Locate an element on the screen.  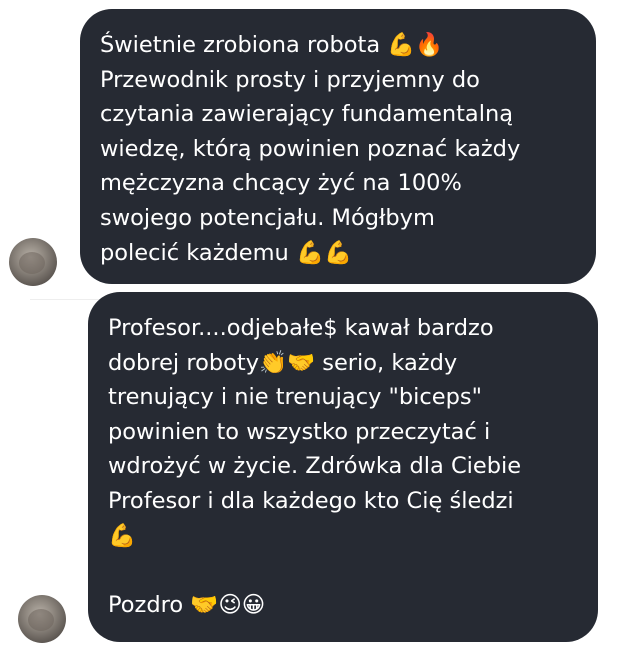
message-line: swojego potencjału. Mógłbym is located at coordinates (267, 217).